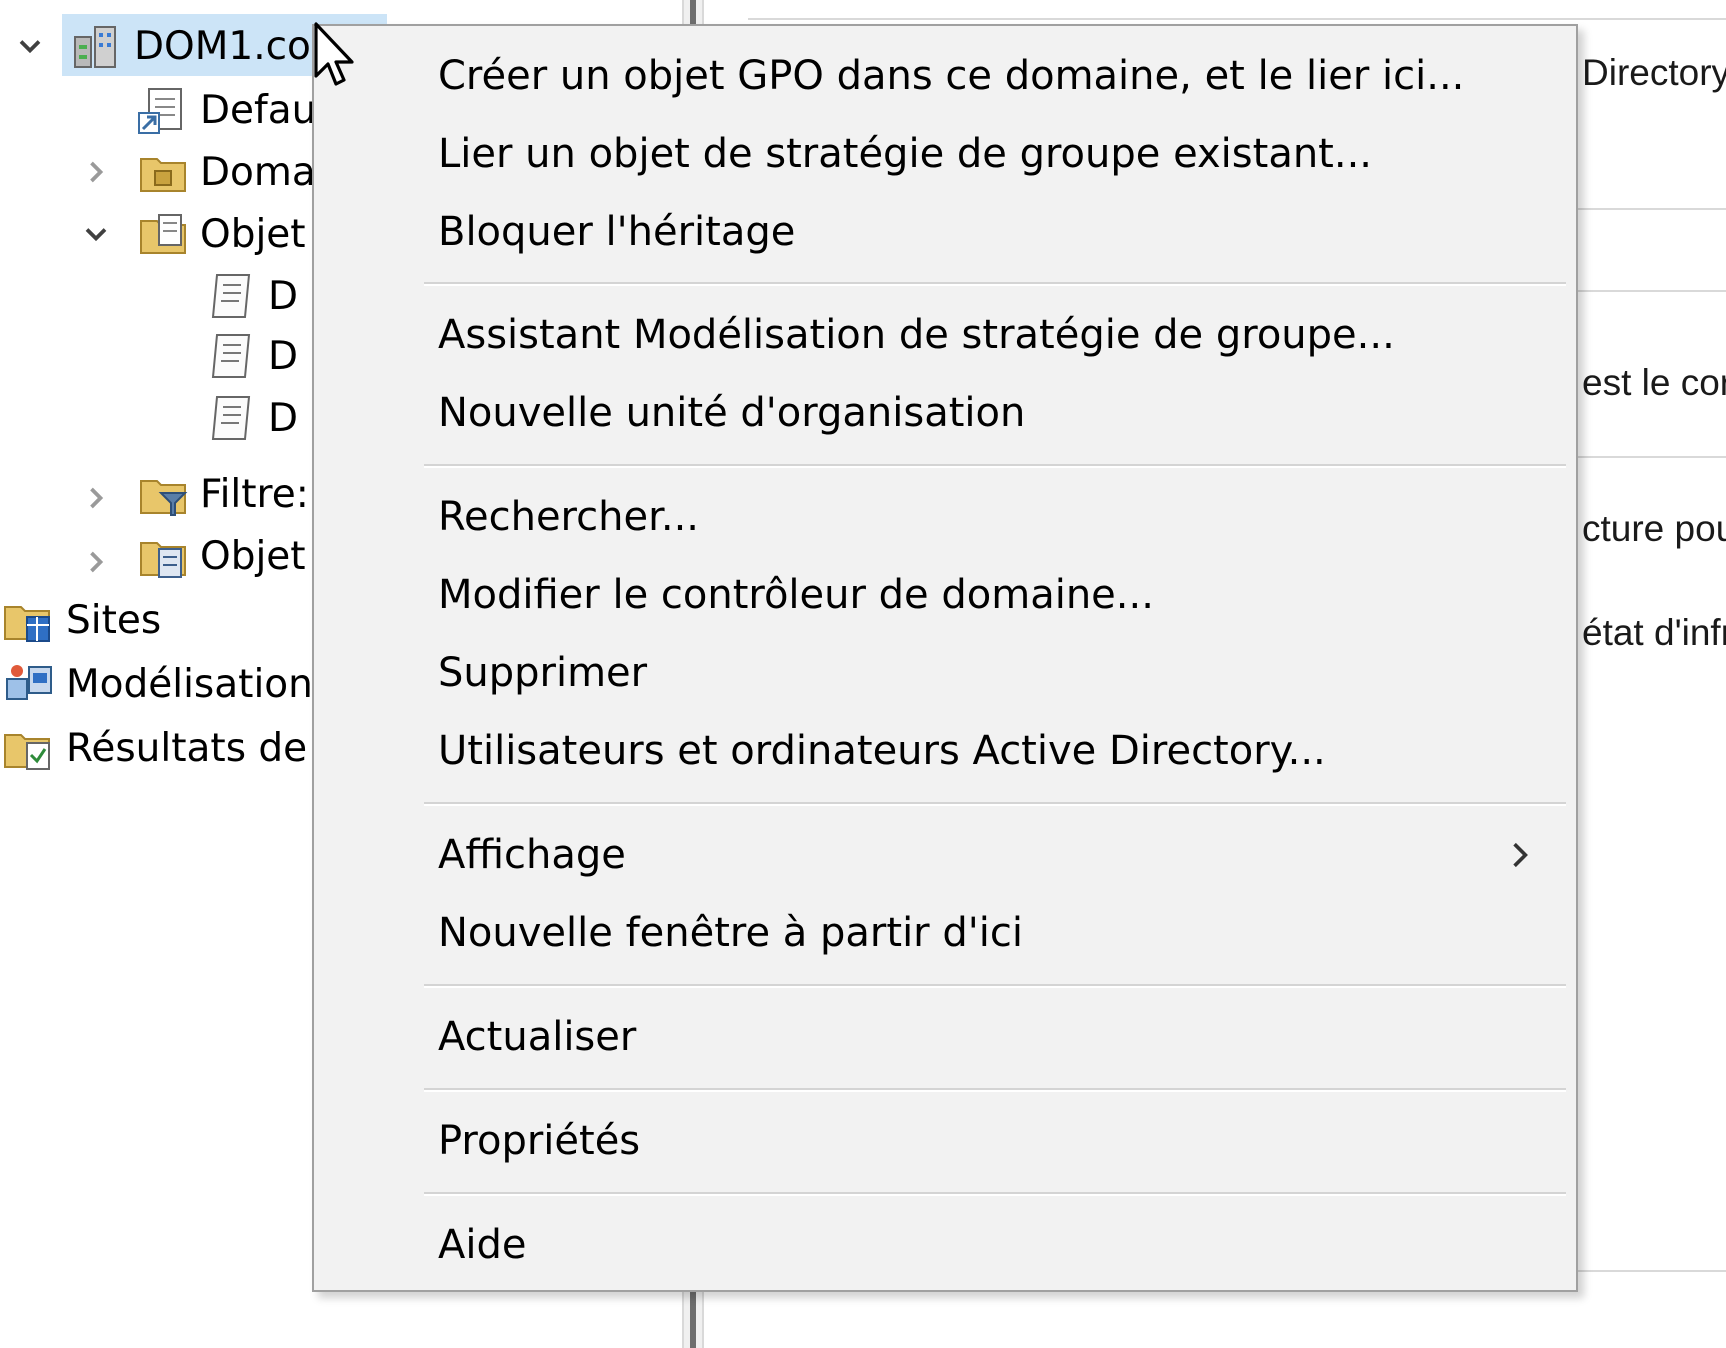 This screenshot has width=1726, height=1348. I want to click on tree-item-label: Résultats de, so click(187, 748).